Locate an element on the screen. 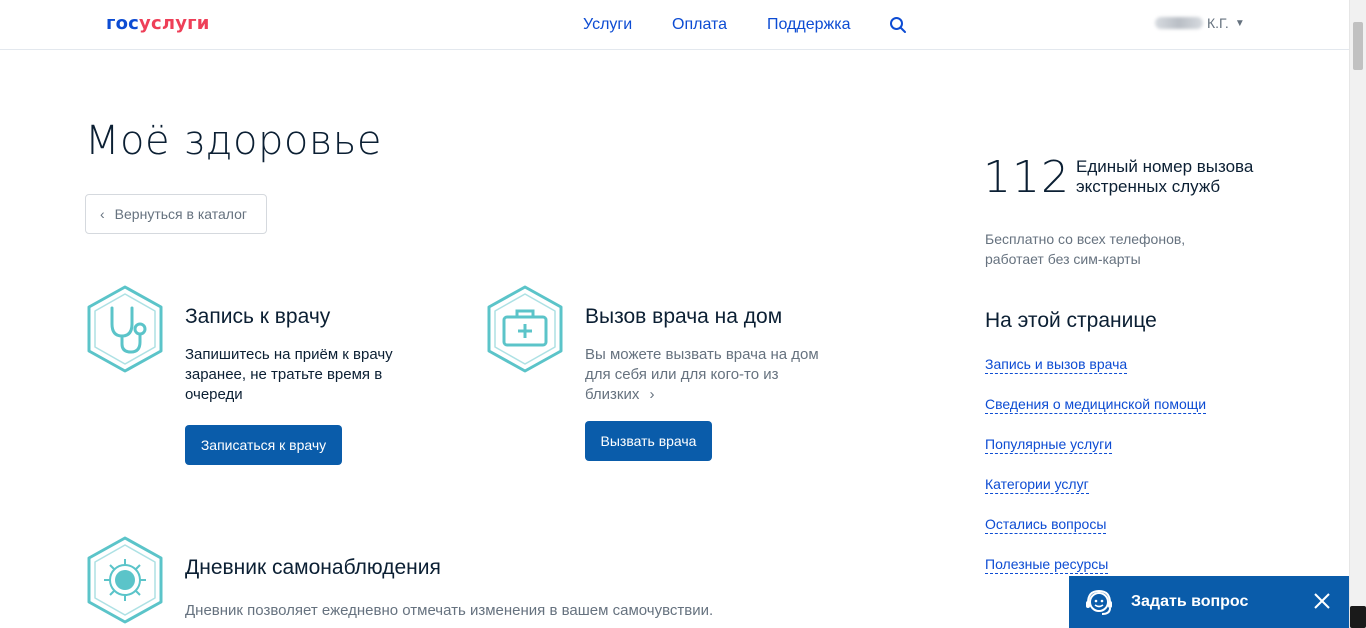 The height and width of the screenshot is (628, 1366). chevron-down-icon: ▼ is located at coordinates (1239, 23).